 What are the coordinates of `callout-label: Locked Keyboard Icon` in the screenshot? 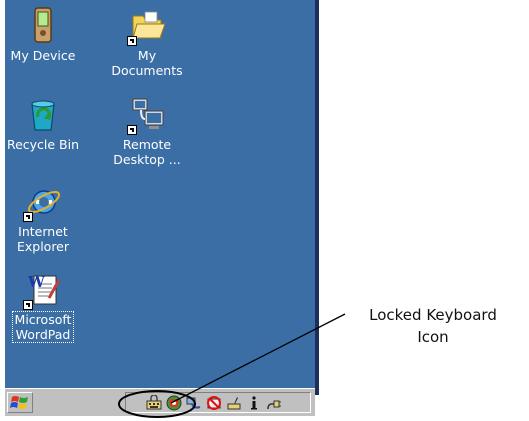 It's located at (433, 326).